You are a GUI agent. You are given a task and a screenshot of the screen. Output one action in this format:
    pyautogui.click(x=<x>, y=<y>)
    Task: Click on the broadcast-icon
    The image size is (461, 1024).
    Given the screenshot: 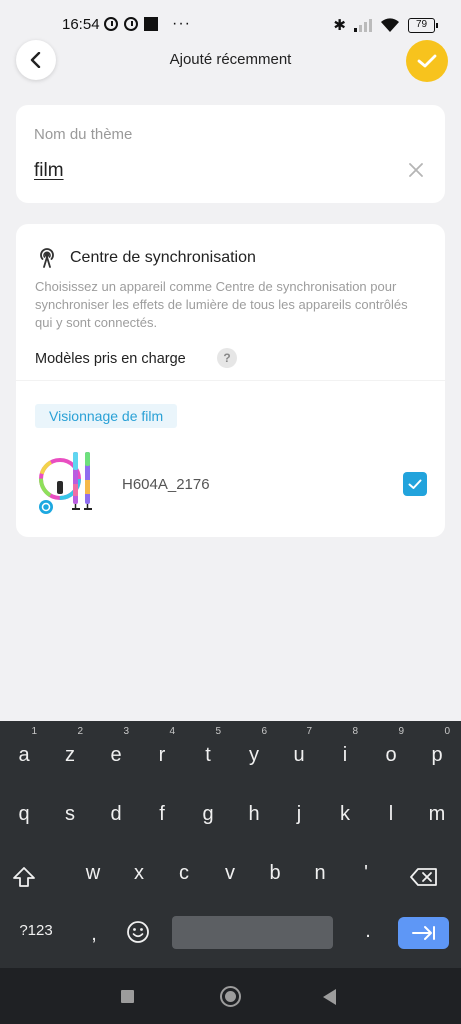 What is the action you would take?
    pyautogui.click(x=47, y=258)
    